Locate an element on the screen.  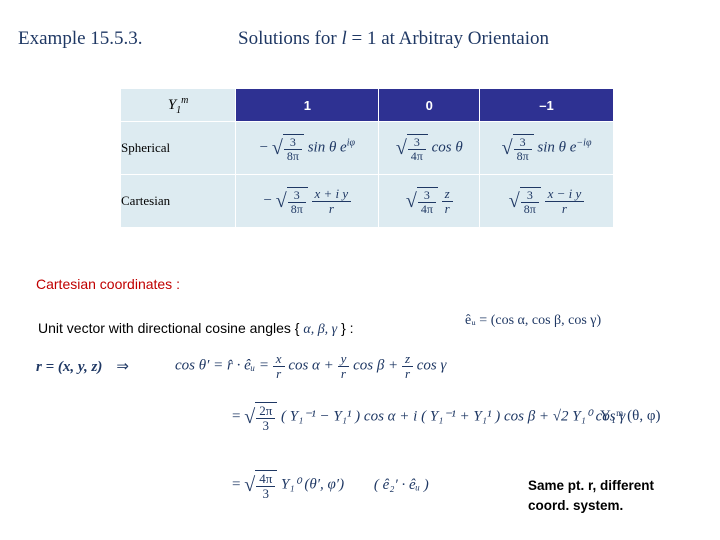
equation-line-3: = √ 4π 3 Y₁⁰ (θ′, φ′) ( ê₂′ · êᵤ ) is located at coordinates (330, 485).